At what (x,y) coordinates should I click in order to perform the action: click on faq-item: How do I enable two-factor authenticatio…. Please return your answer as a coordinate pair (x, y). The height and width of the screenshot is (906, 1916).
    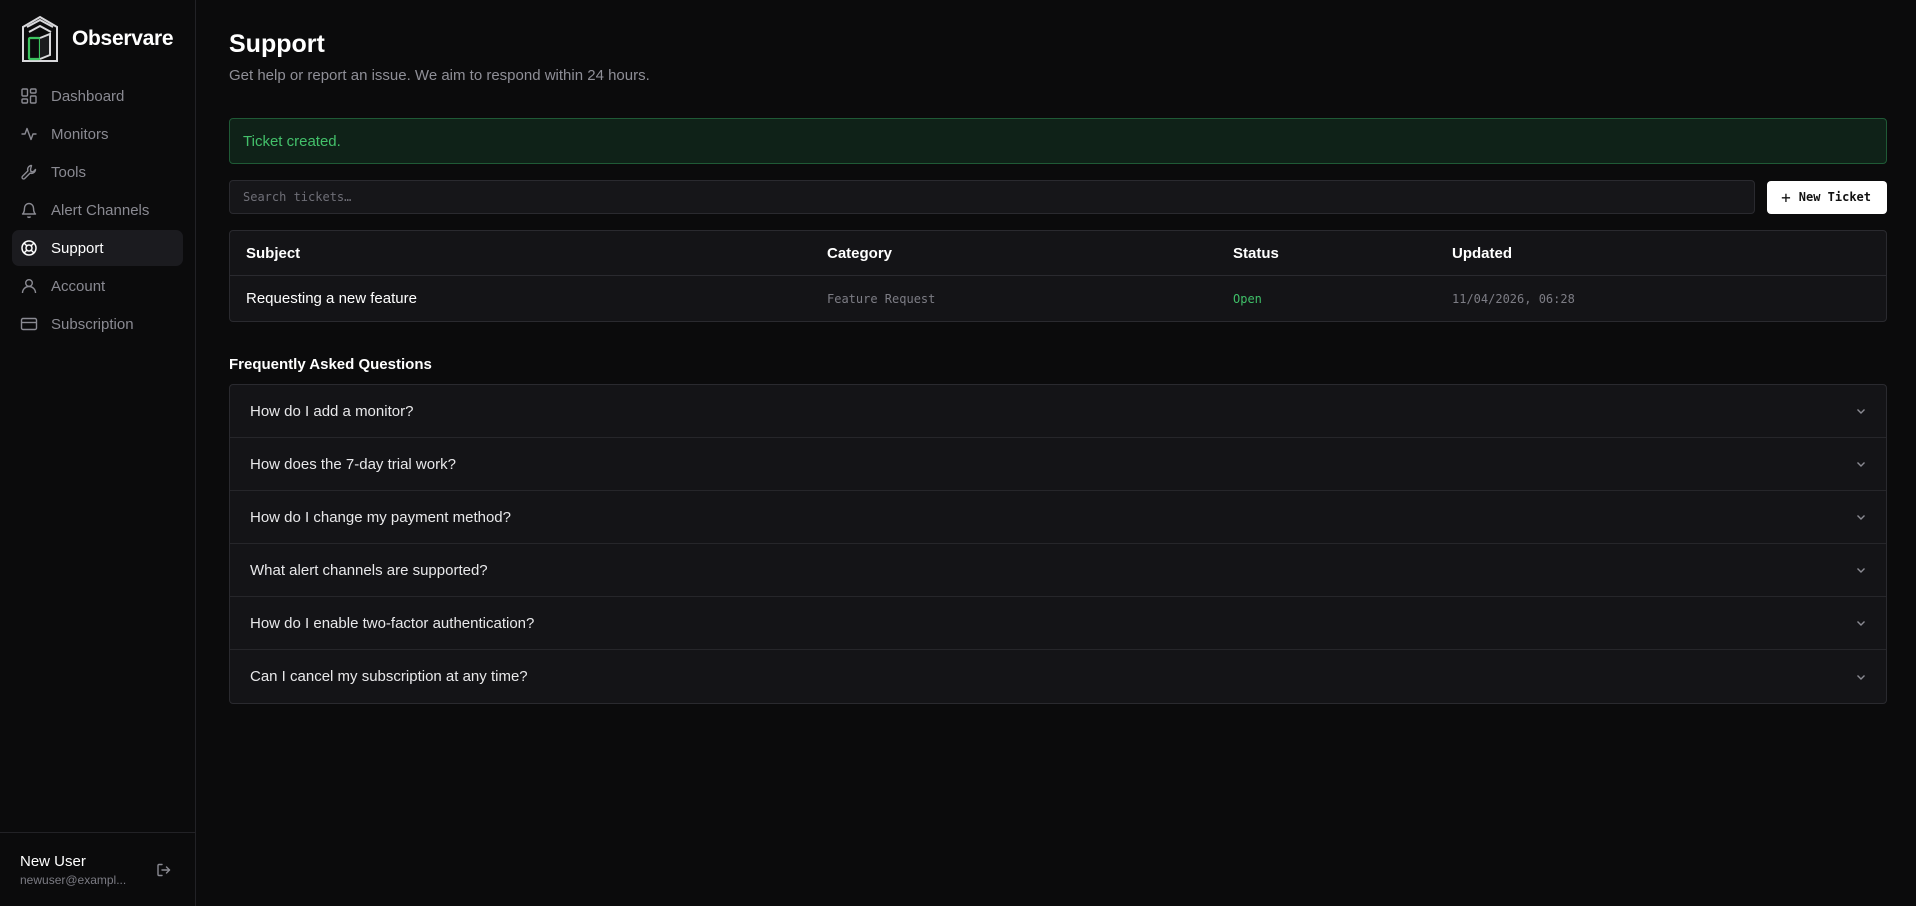
    Looking at the image, I should click on (1058, 623).